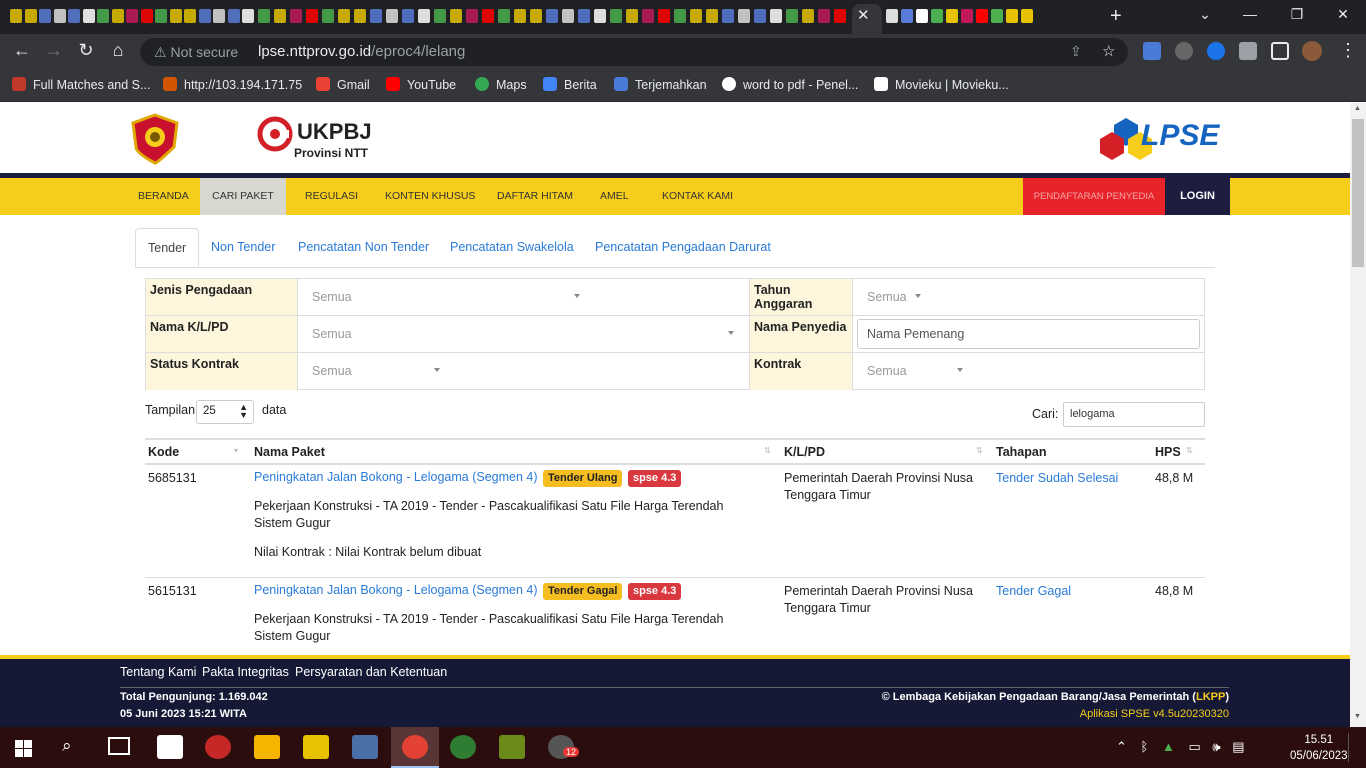 This screenshot has width=1366, height=768. Describe the element at coordinates (501, 84) in the screenshot. I see `bookmark-maps: Maps` at that location.